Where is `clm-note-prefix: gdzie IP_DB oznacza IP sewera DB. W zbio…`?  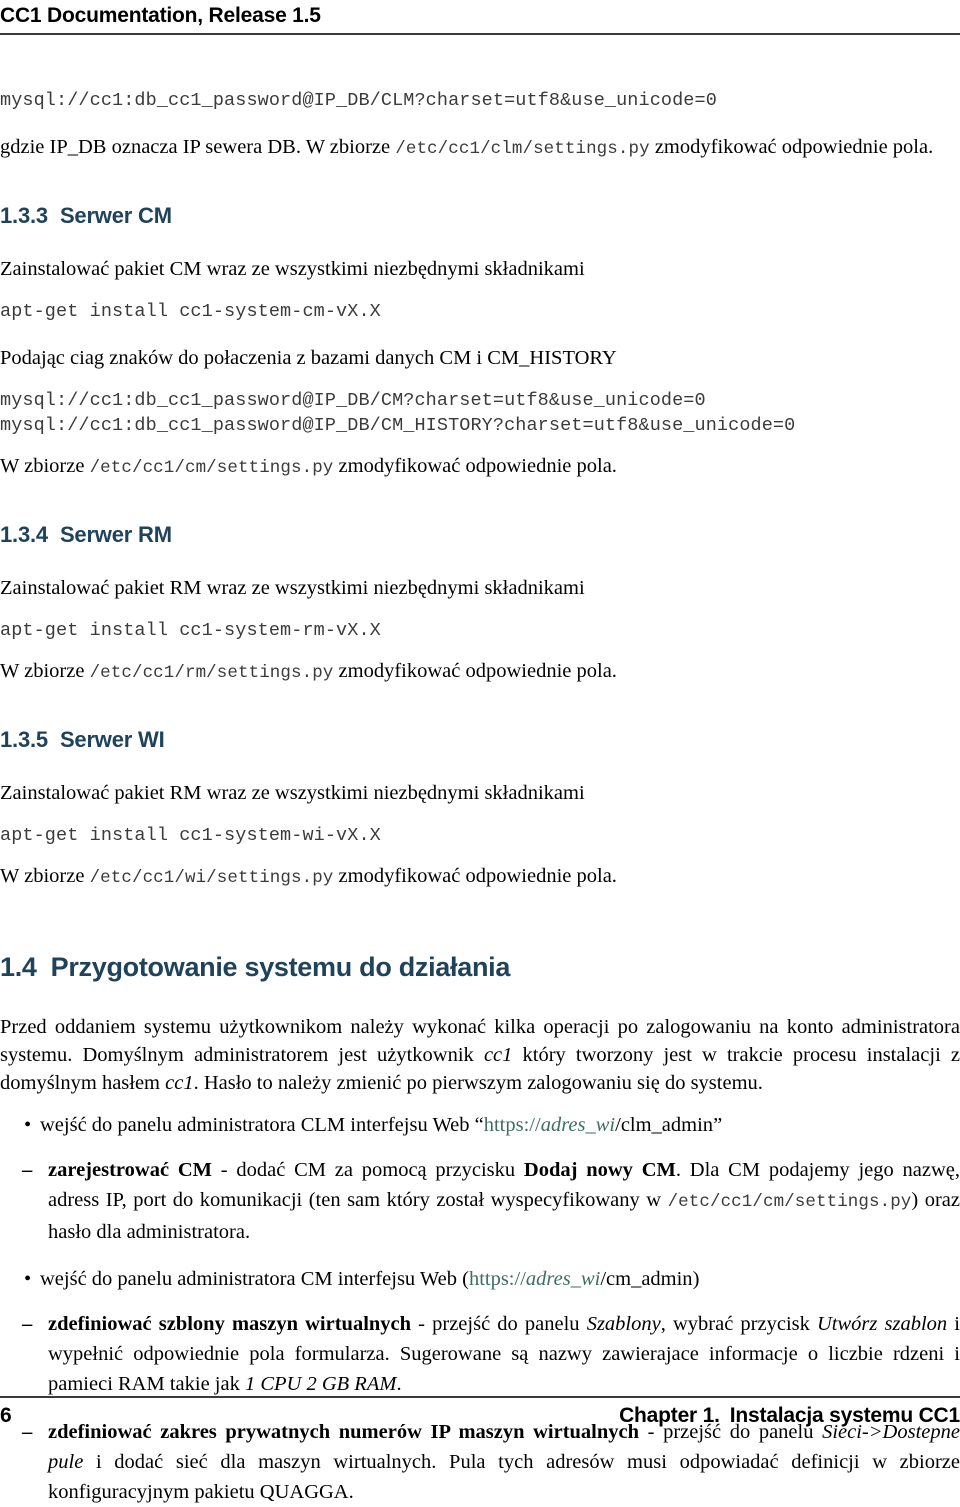
clm-note-prefix: gdzie IP_DB oznacza IP sewera DB. W zbio… is located at coordinates (198, 147).